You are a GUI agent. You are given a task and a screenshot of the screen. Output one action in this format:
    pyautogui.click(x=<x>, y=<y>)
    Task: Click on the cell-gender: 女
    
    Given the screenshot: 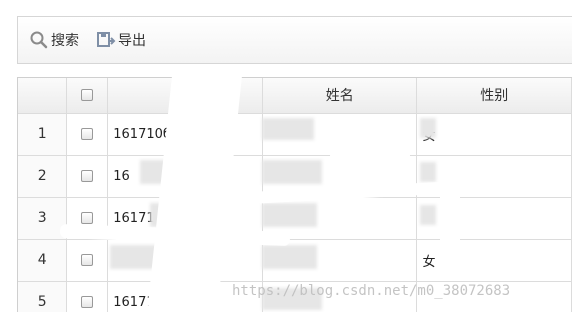 What is the action you would take?
    pyautogui.click(x=494, y=134)
    